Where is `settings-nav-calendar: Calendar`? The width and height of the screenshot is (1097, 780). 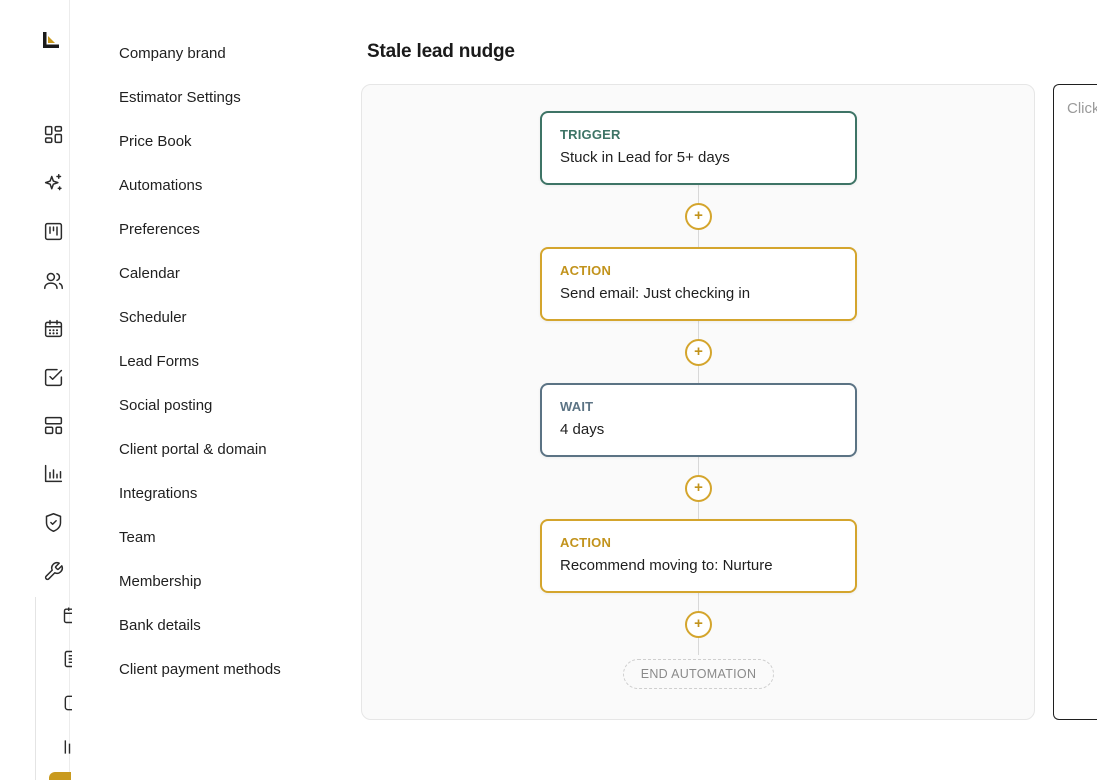
settings-nav-calendar: Calendar is located at coordinates (229, 286).